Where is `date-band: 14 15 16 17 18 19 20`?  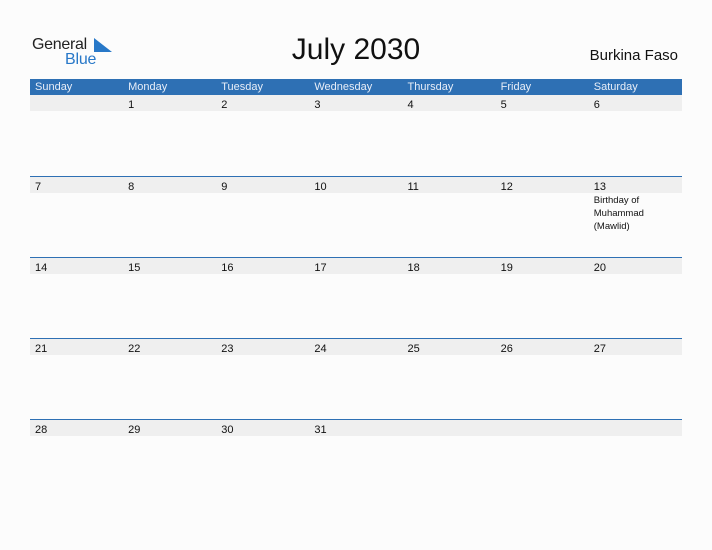 date-band: 14 15 16 17 18 19 20 is located at coordinates (356, 266).